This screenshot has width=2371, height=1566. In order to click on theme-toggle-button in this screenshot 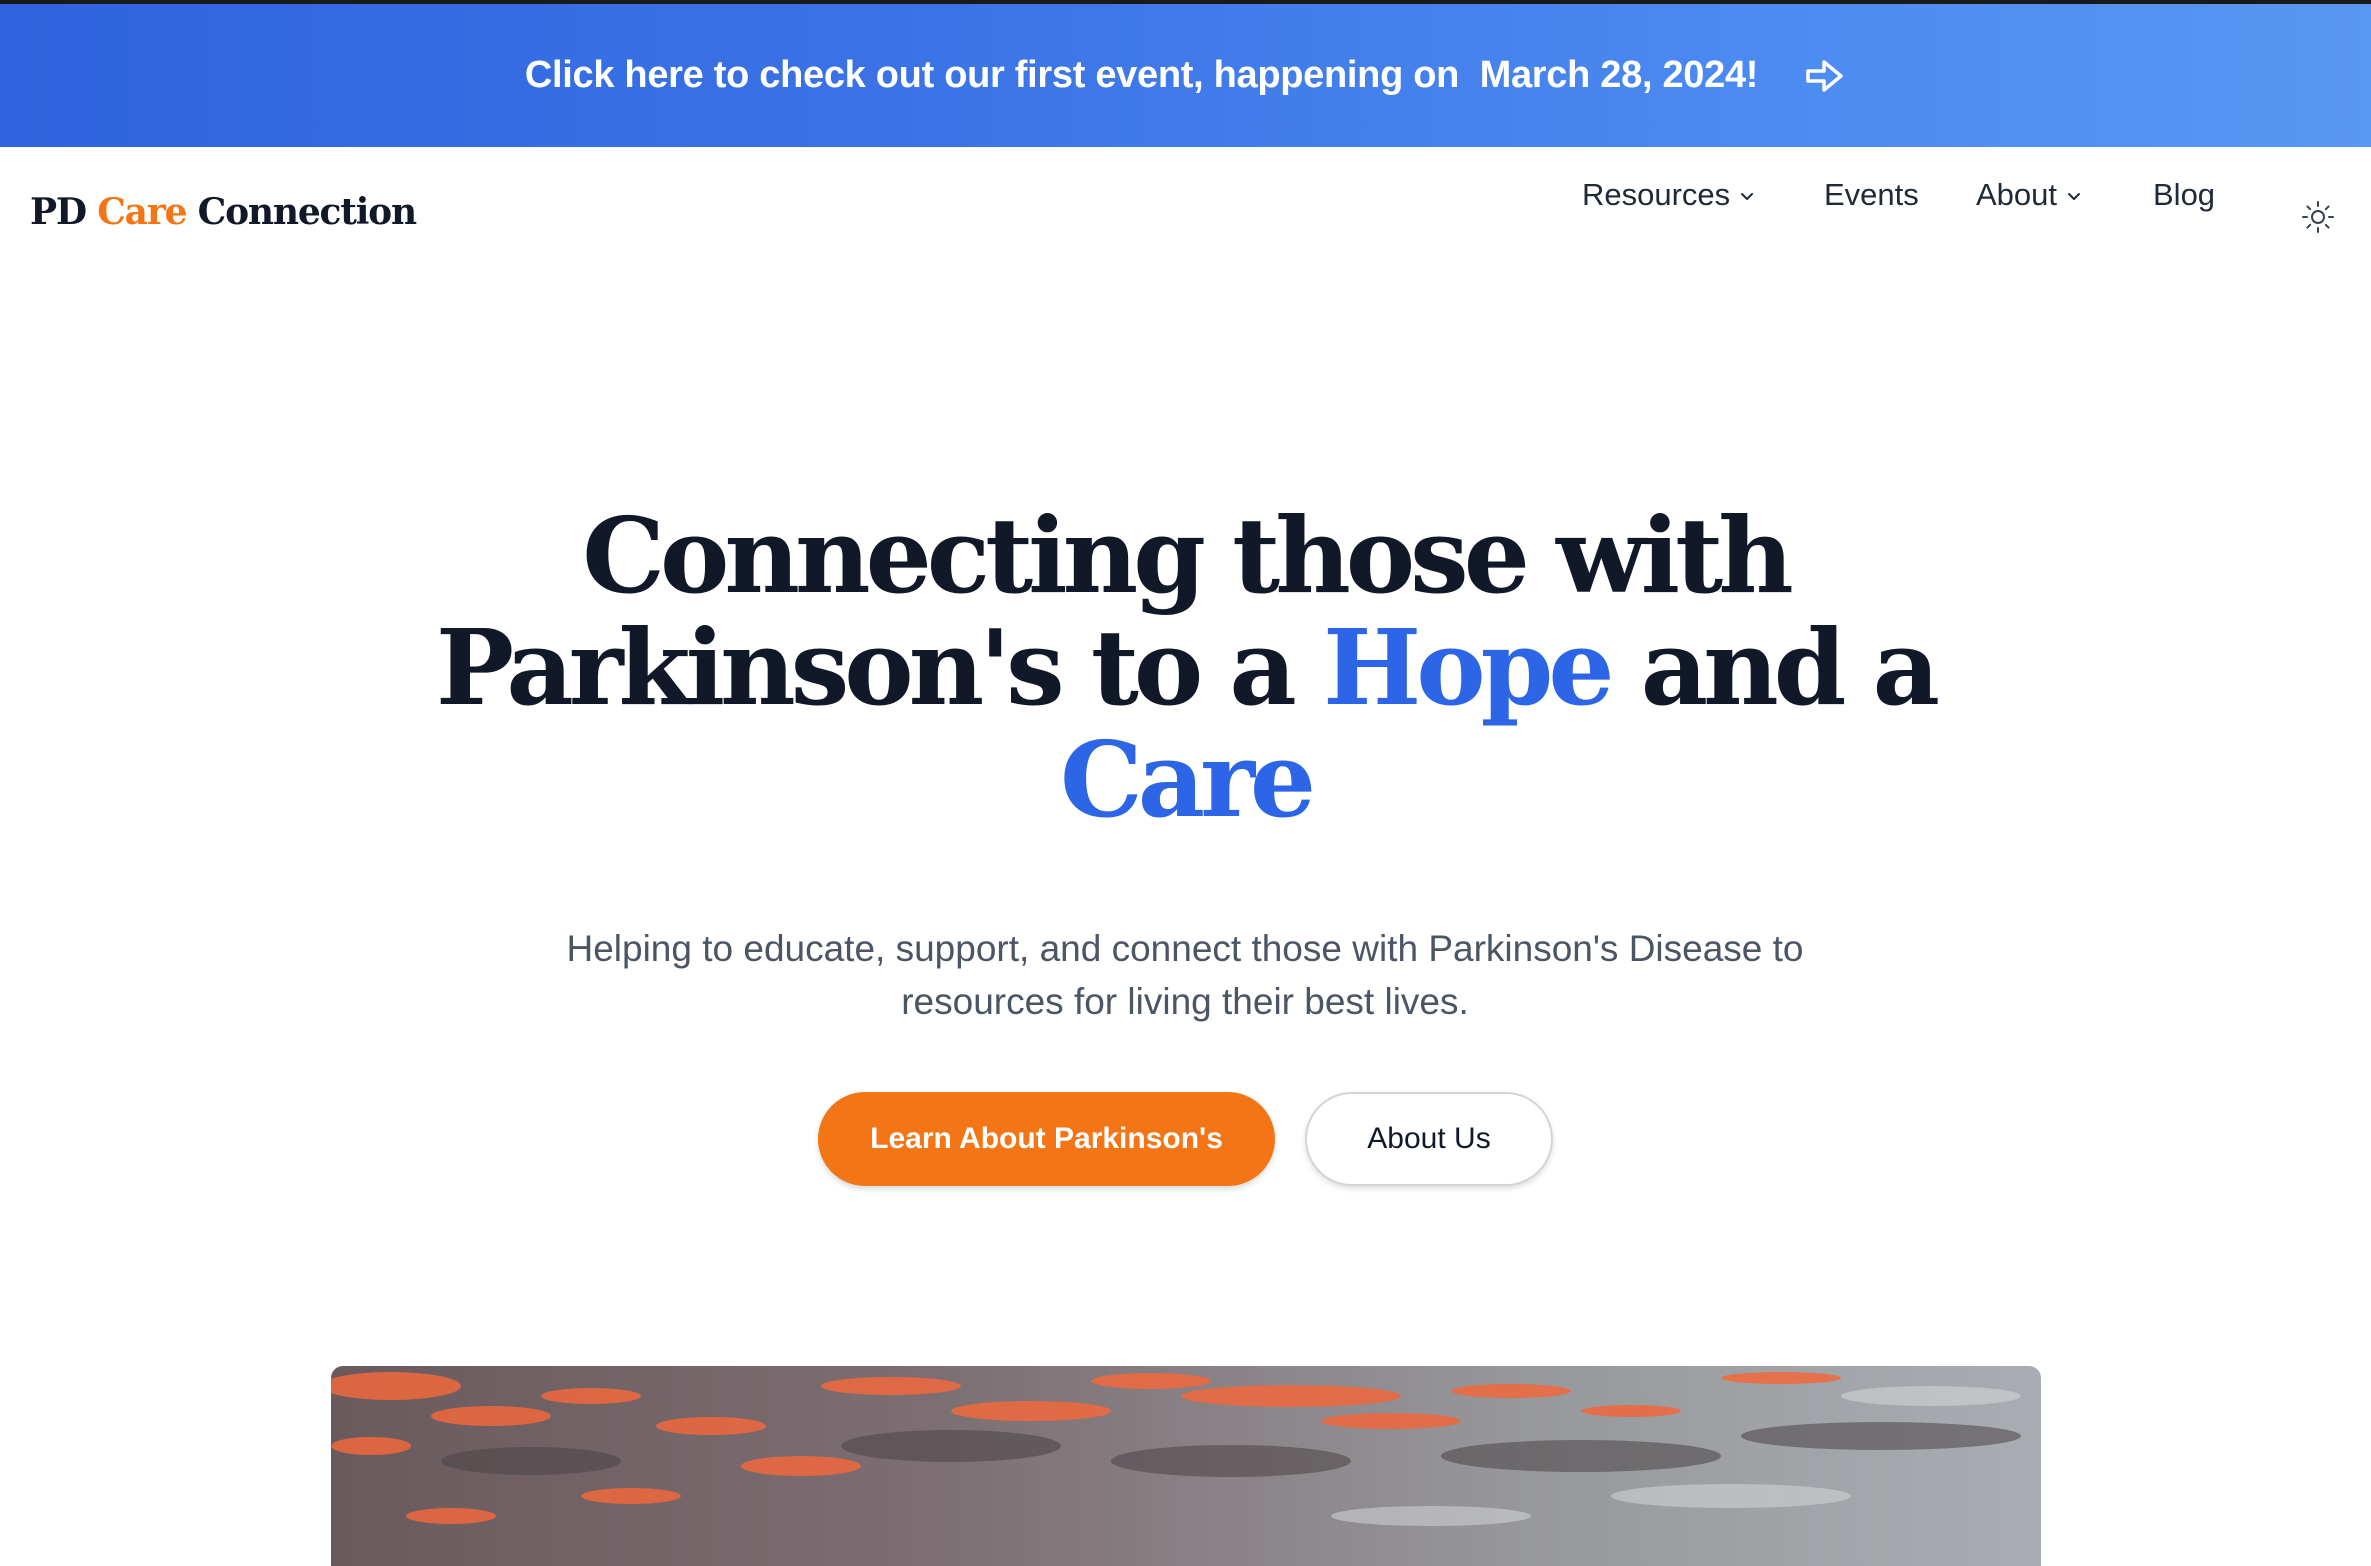, I will do `click(2318, 217)`.